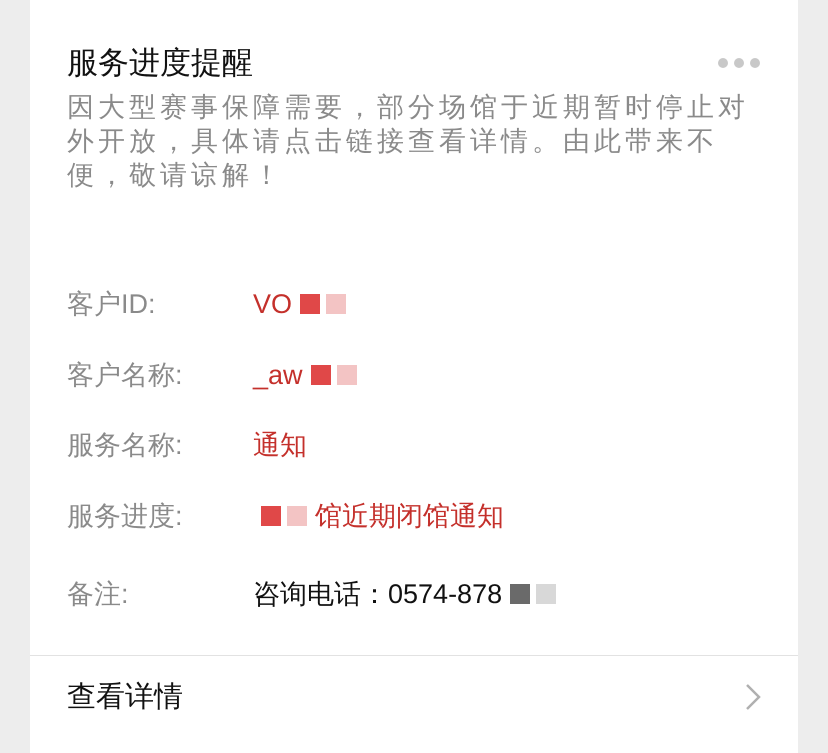 The height and width of the screenshot is (753, 828). I want to click on notice-text: 因大型赛事保障需要，部分场馆于近期暂时停止对外开放，具体请点击链接查看详情。由此带来不便，敬请谅解！, so click(408, 141).